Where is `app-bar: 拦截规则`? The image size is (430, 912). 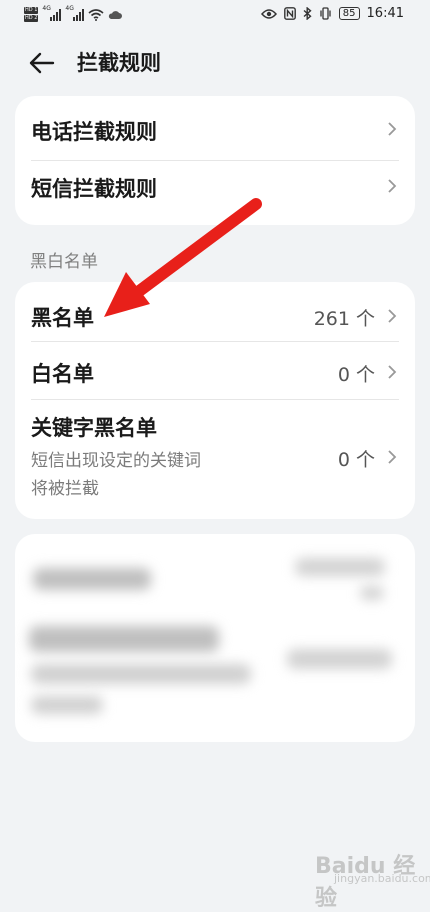
app-bar: 拦截规则 is located at coordinates (215, 63).